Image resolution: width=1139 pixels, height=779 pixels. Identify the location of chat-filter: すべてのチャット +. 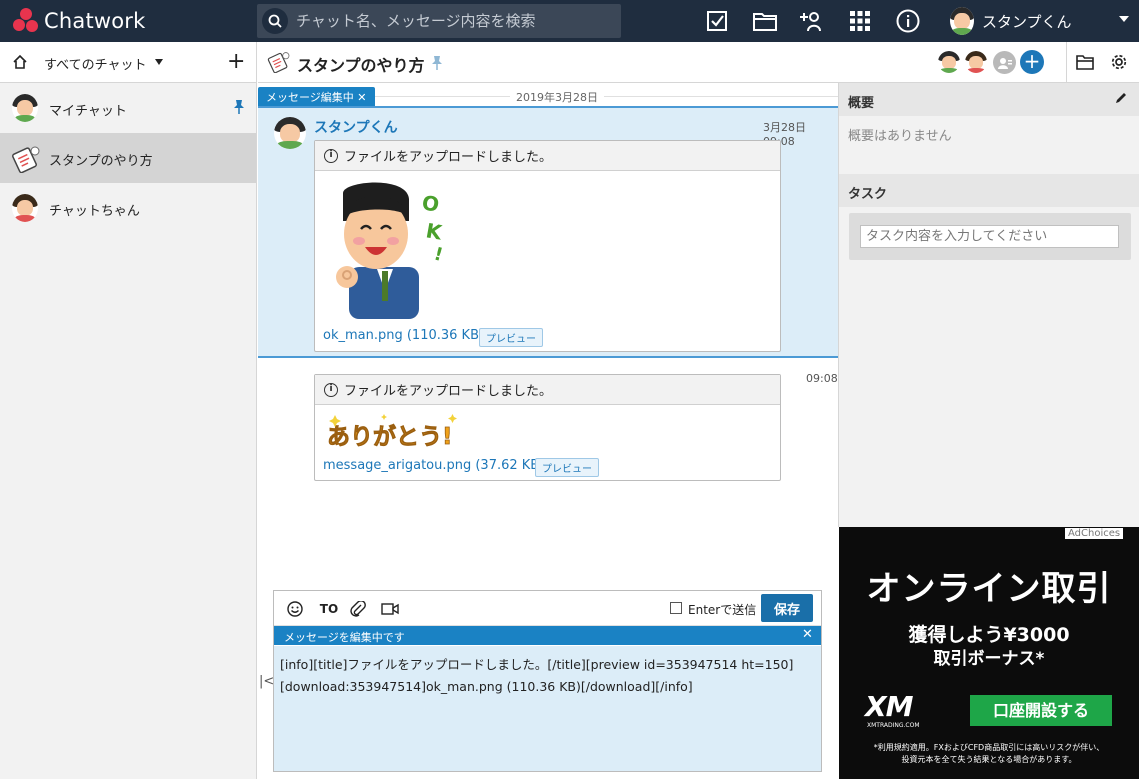
(128, 62).